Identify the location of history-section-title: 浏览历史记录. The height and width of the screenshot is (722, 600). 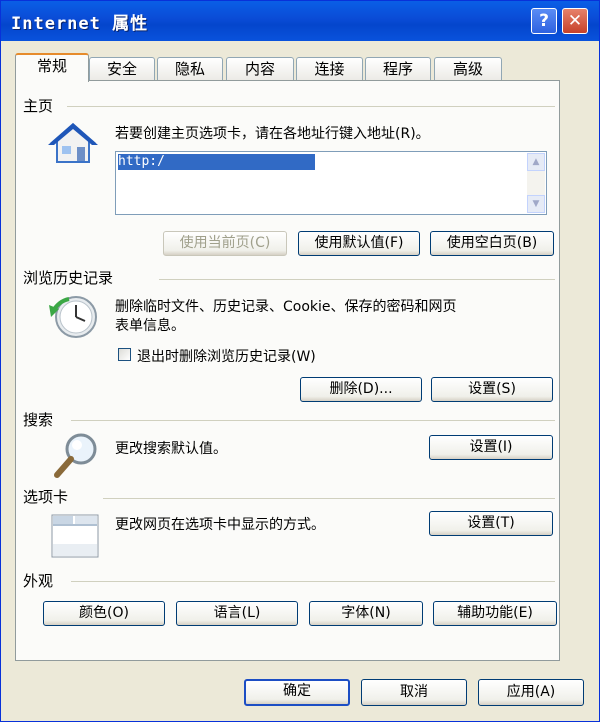
(68, 278).